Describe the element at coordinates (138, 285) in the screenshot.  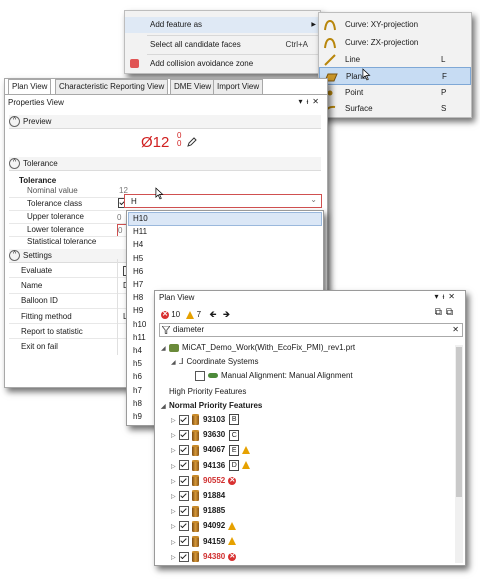
I see `dropdown-option: H7` at that location.